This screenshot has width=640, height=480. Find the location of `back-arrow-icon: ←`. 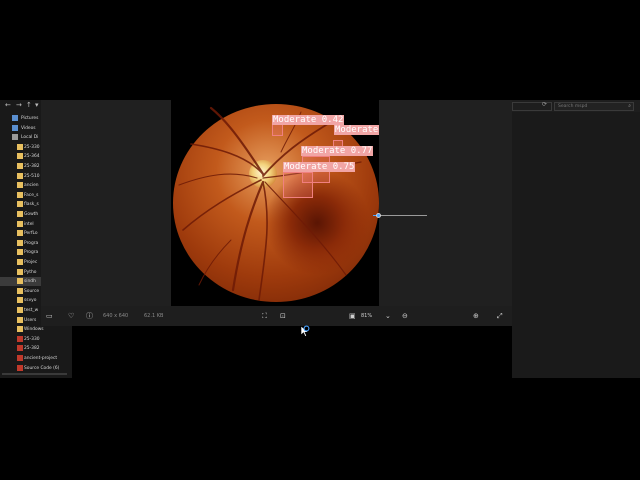

back-arrow-icon: ← is located at coordinates (8, 105).